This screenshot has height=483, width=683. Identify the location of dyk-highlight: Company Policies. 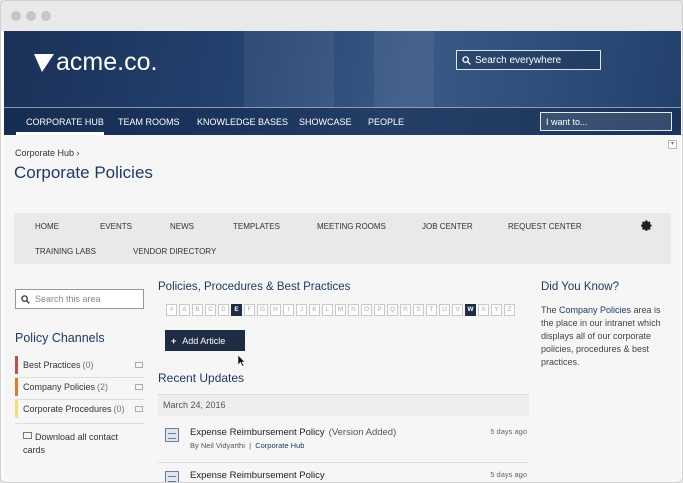
(595, 310).